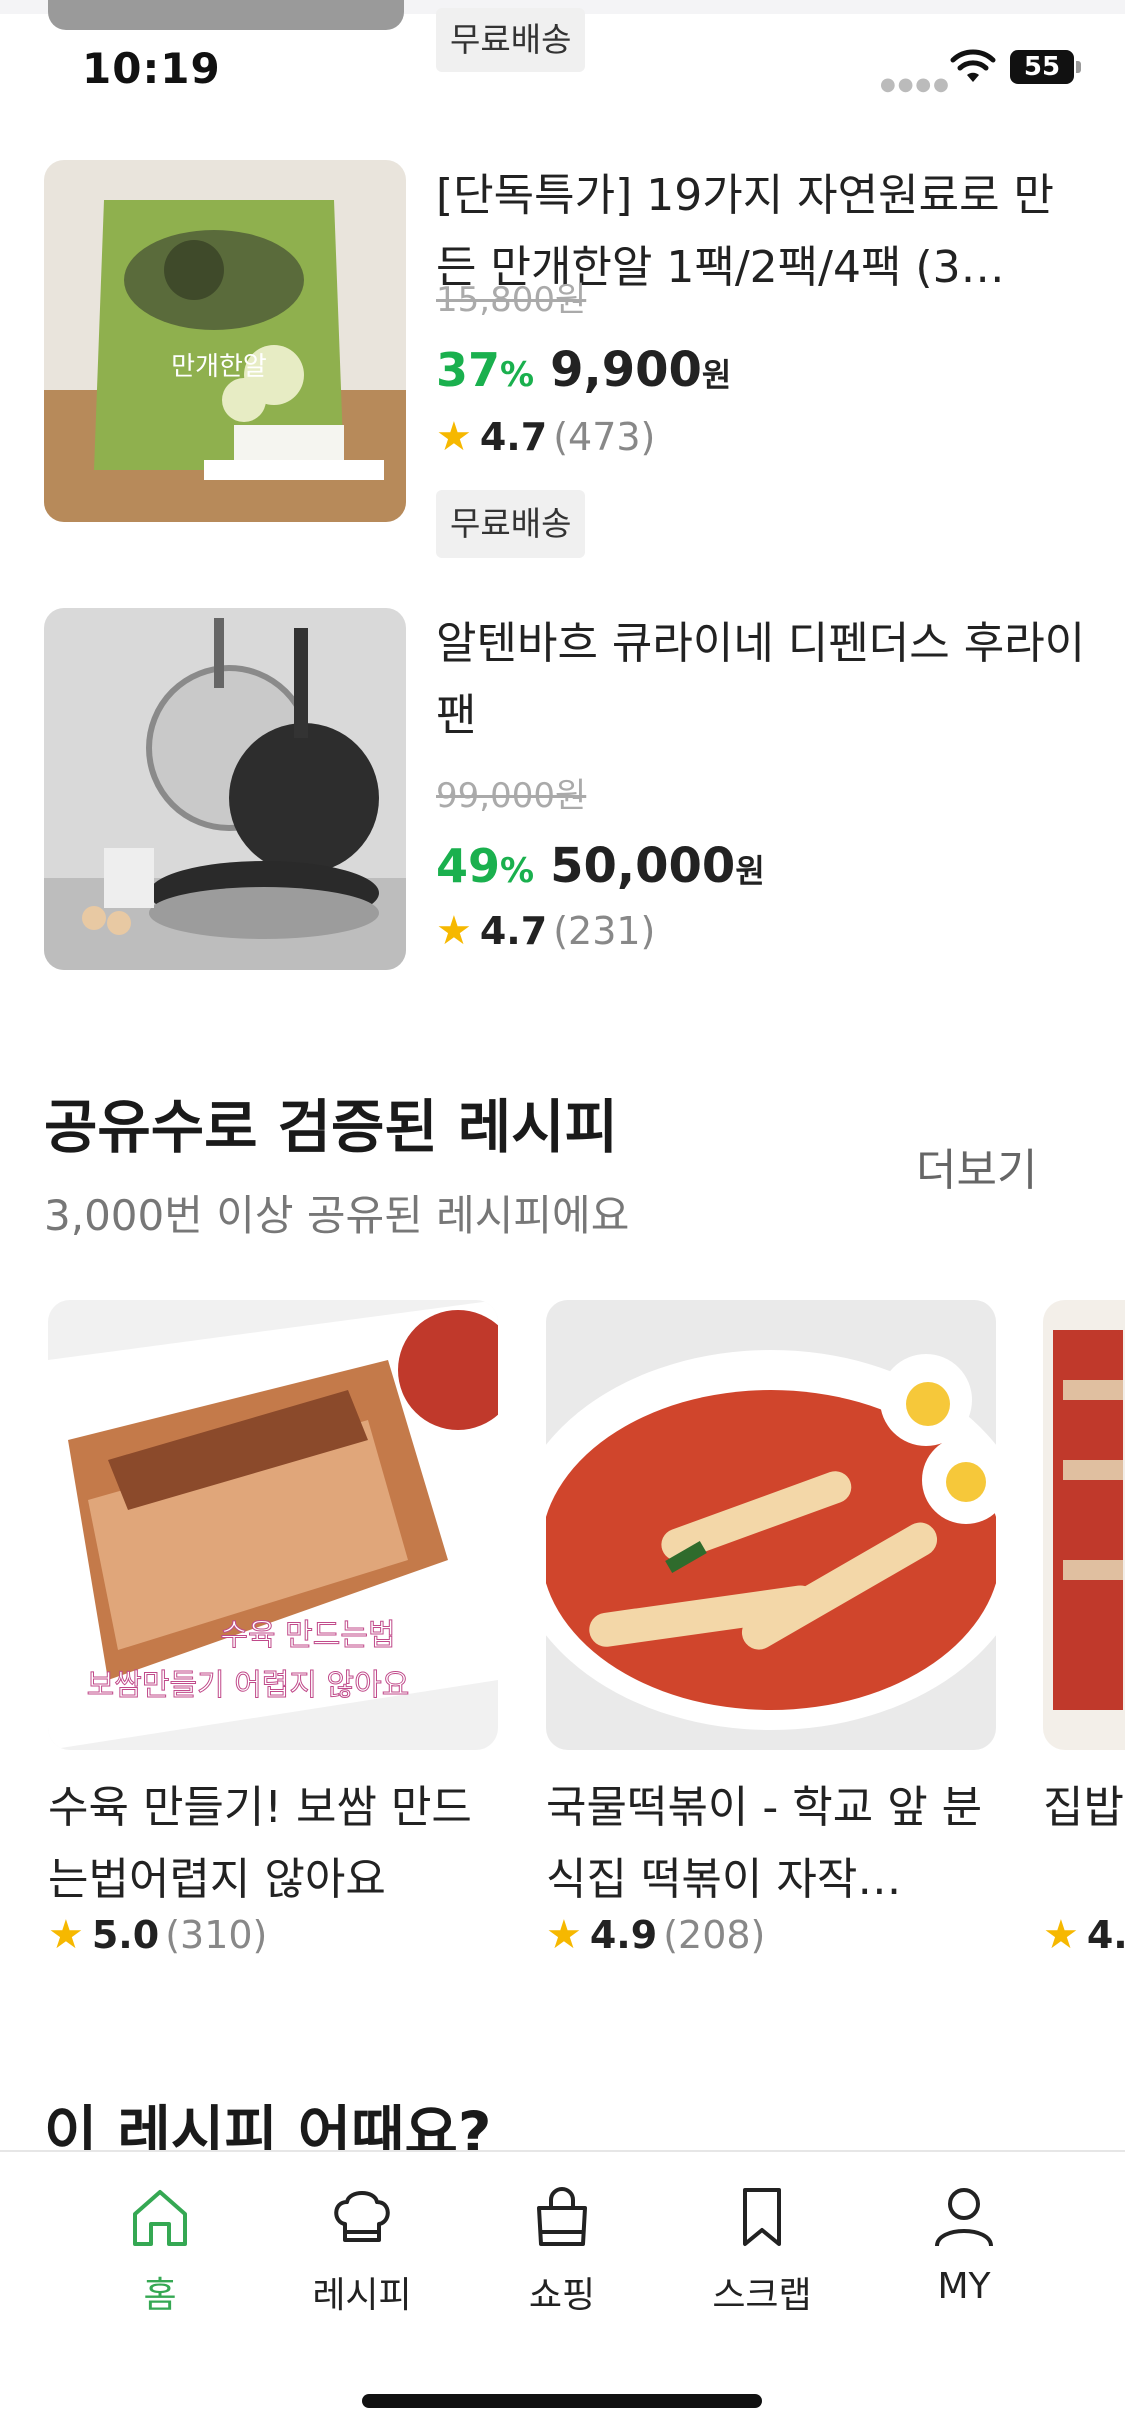  I want to click on discount-percent: 49, so click(468, 866).